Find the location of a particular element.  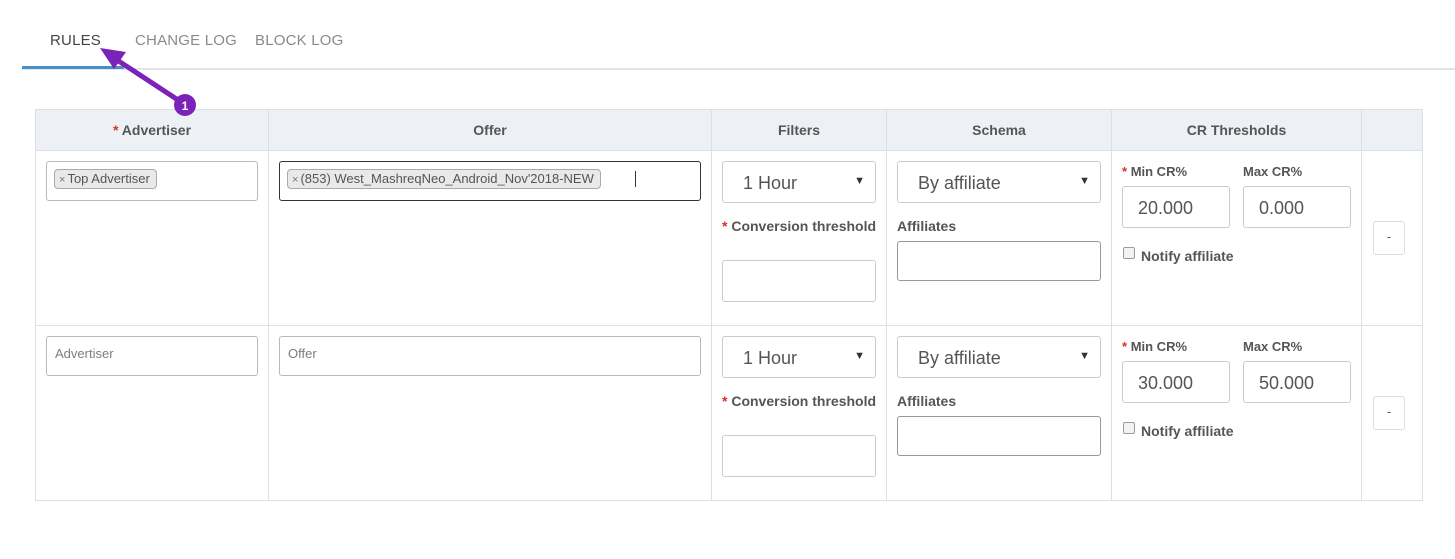

advertiser-select: × Top Advertiser is located at coordinates (152, 181).